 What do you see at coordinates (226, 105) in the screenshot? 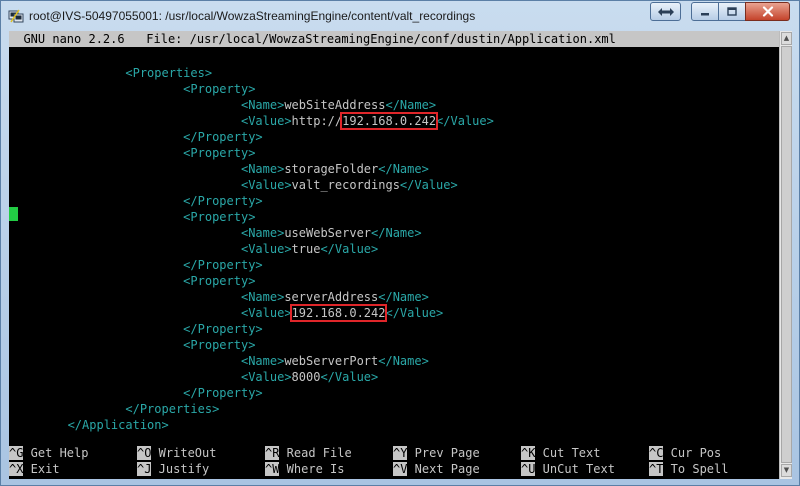
I see `editor-line: <Name>webSiteAddress</Name>` at bounding box center [226, 105].